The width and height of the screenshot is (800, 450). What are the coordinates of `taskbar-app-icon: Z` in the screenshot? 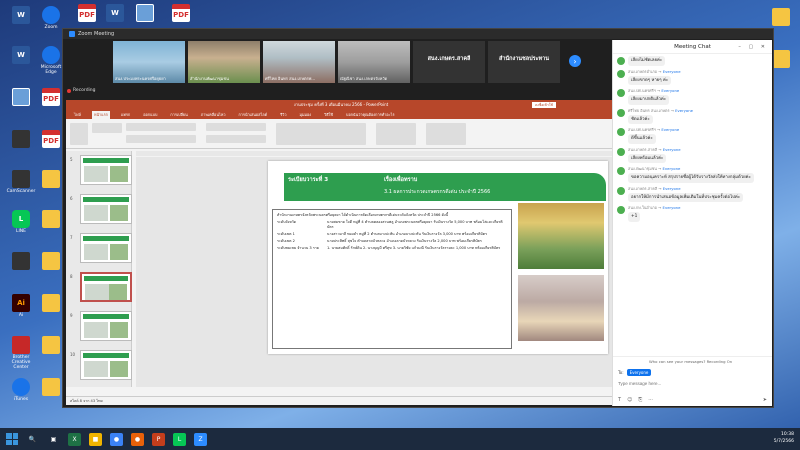 It's located at (200, 439).